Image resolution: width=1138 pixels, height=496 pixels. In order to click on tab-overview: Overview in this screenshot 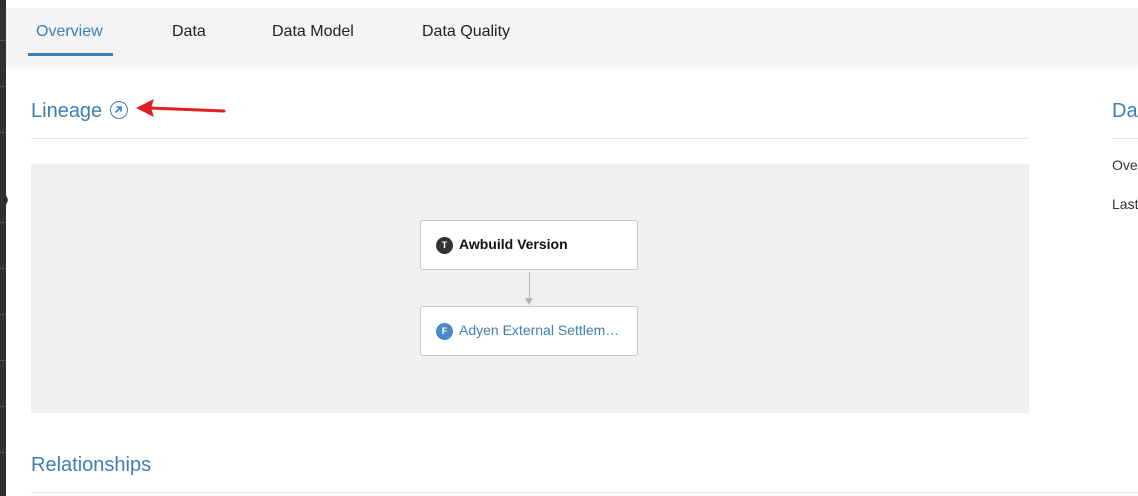, I will do `click(70, 32)`.